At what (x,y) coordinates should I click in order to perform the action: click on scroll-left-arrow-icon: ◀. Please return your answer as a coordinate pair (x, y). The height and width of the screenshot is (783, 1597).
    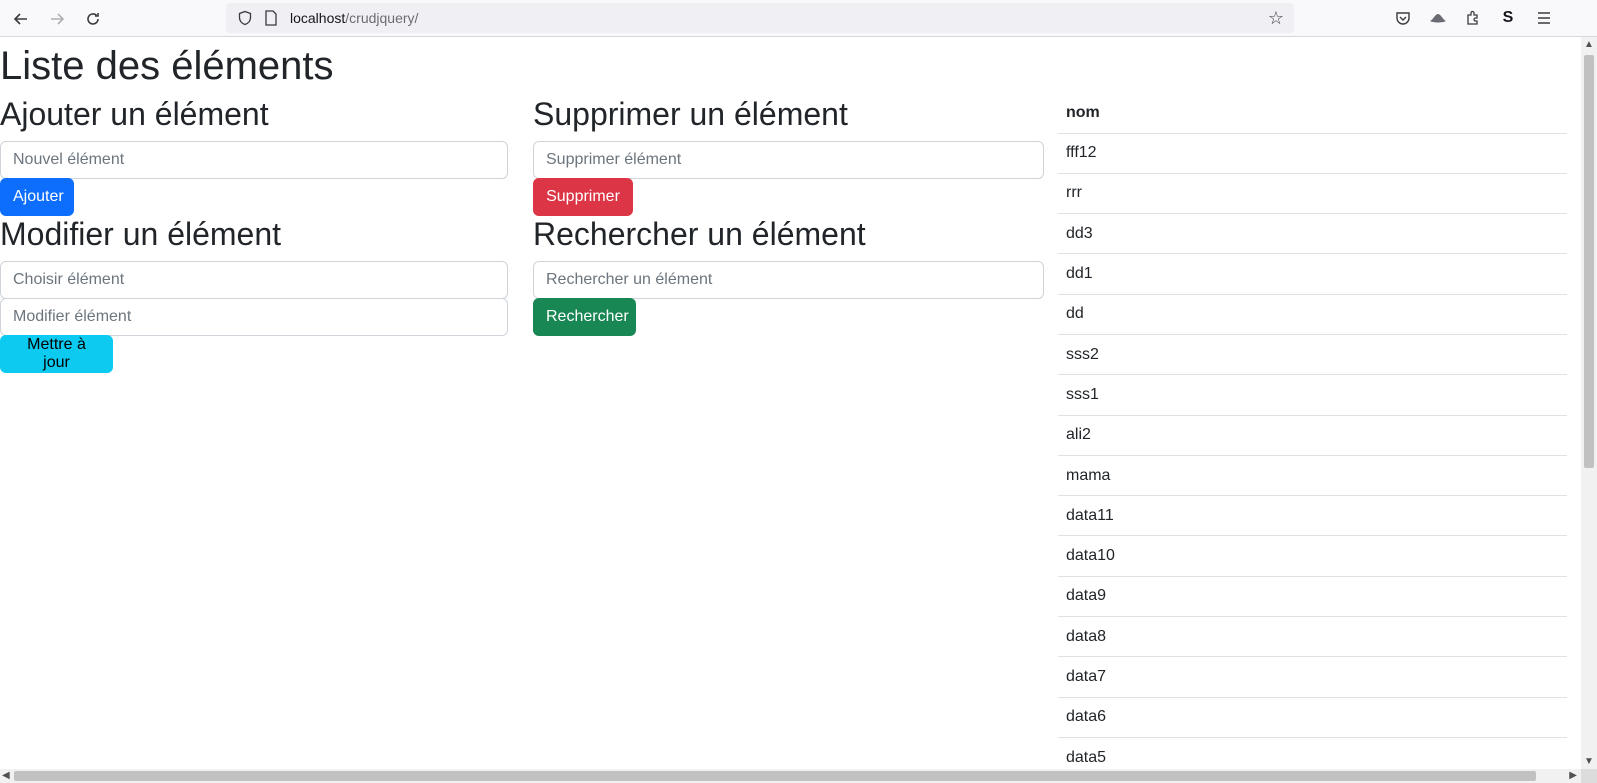
    Looking at the image, I should click on (6, 776).